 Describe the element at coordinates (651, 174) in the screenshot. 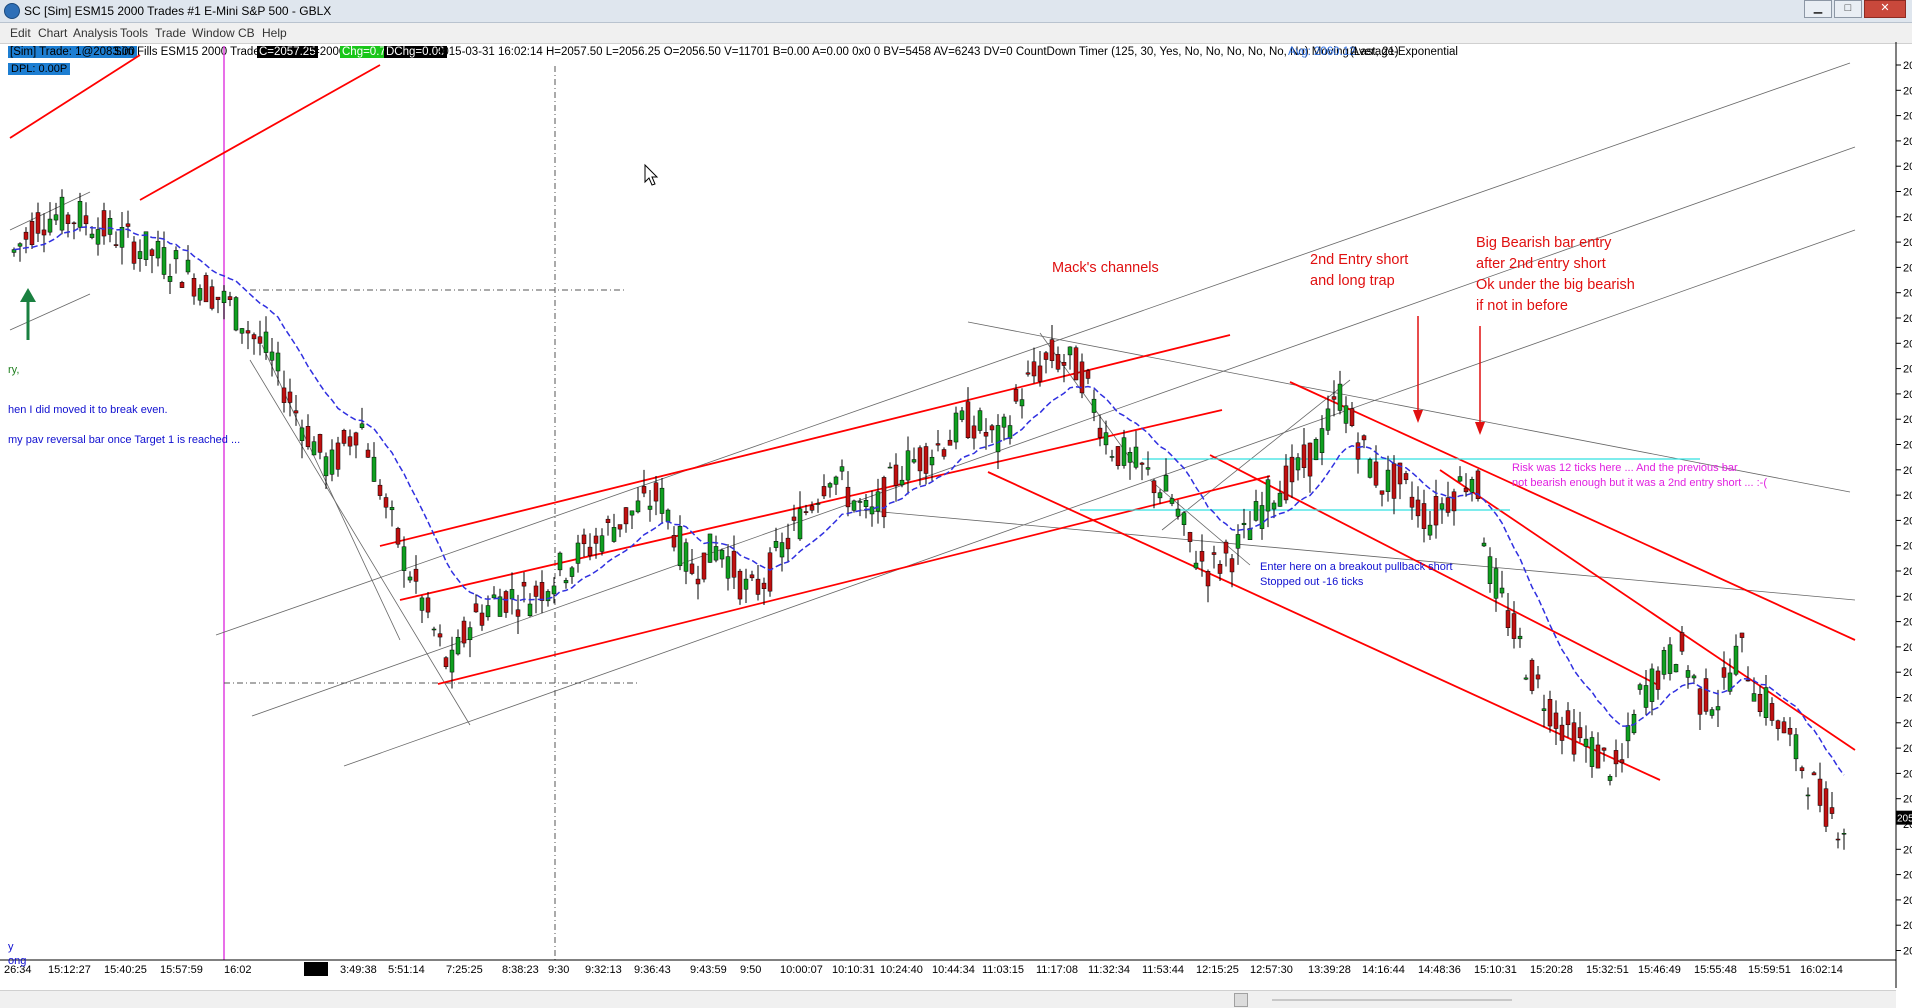

I see `mouse-cursor-icon` at that location.